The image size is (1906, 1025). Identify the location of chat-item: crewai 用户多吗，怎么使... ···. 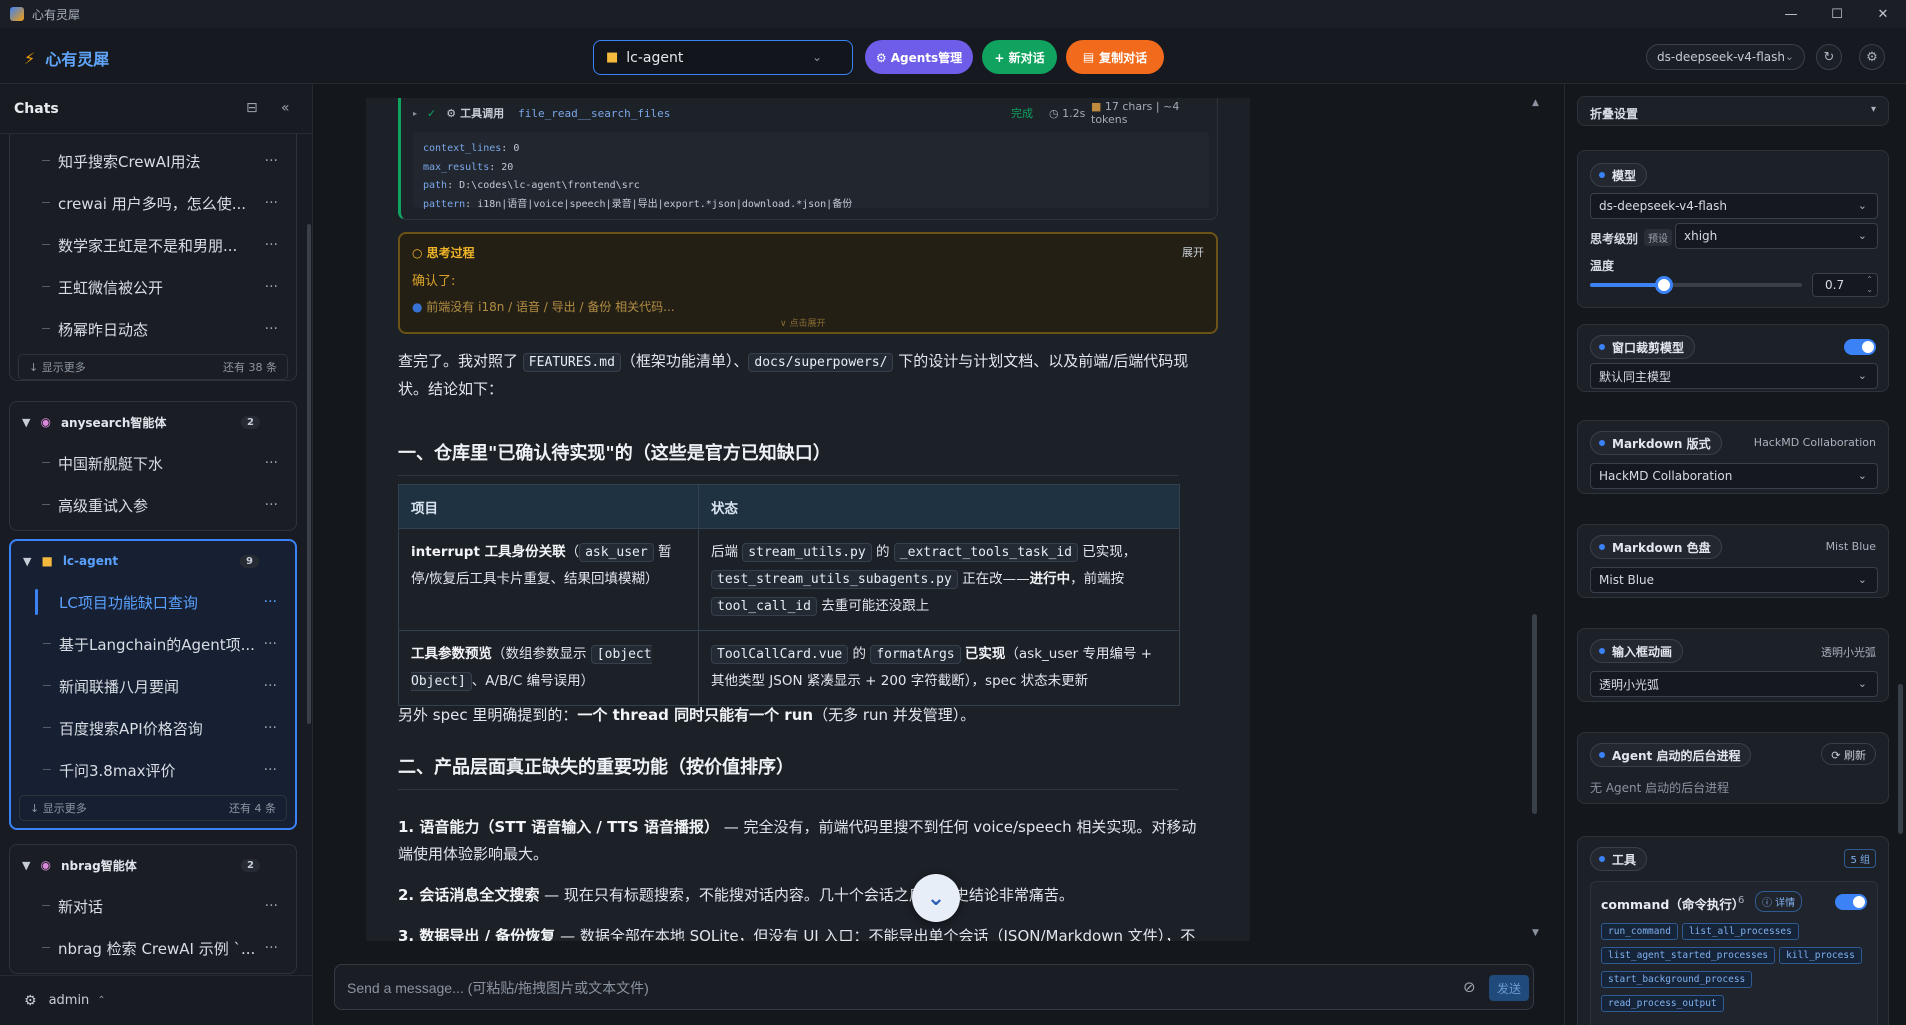
(153, 203).